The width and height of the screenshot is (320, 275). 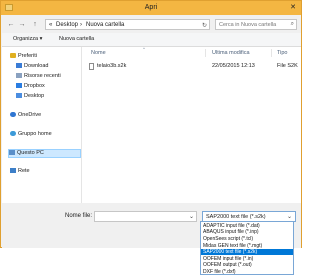 I want to click on homegroup-icon, so click(x=13, y=133).